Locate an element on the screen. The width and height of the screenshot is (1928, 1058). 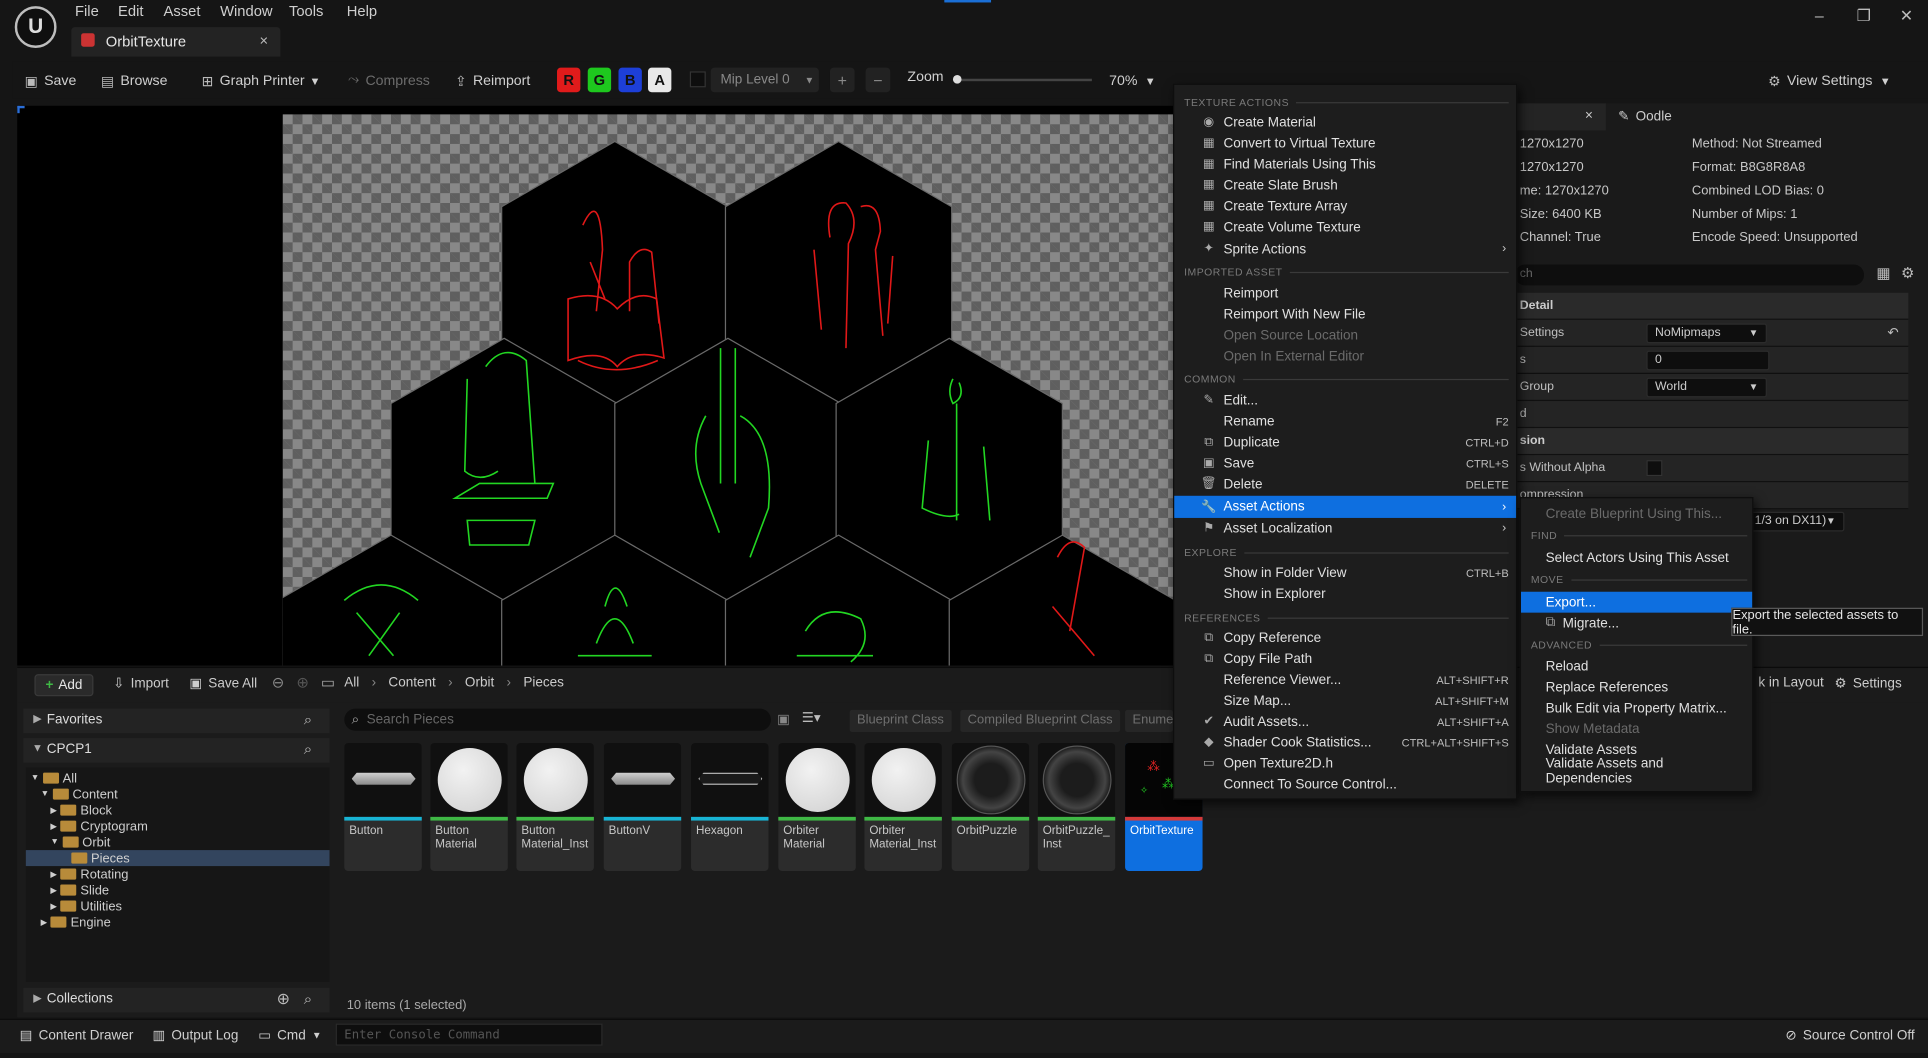
menu-copy-reference: ⧉ Copy Reference is located at coordinates (1345, 637).